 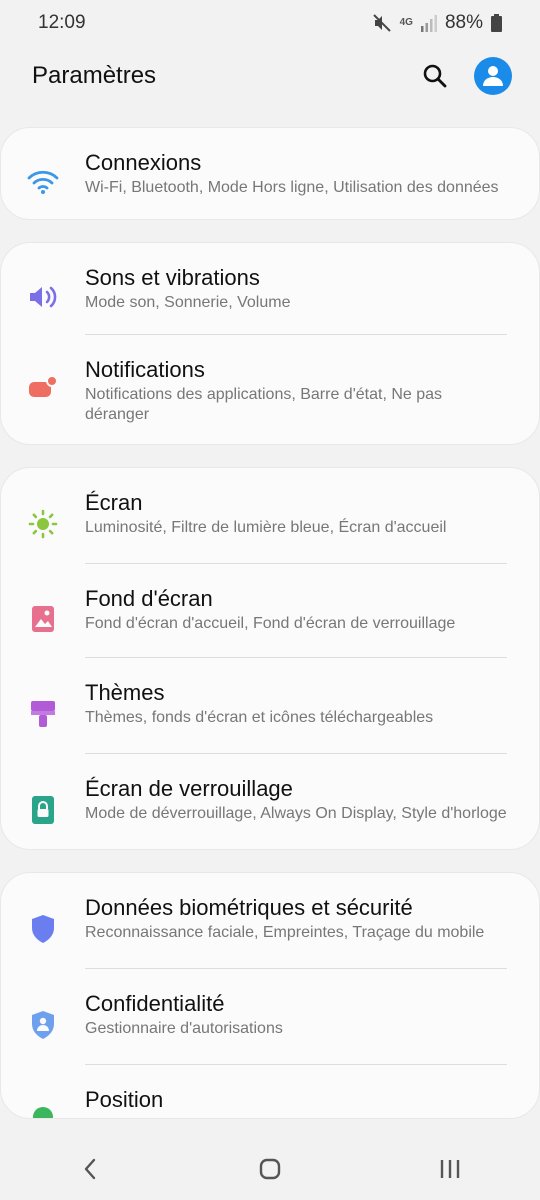 I want to click on status-time: 12:09, so click(x=62, y=22).